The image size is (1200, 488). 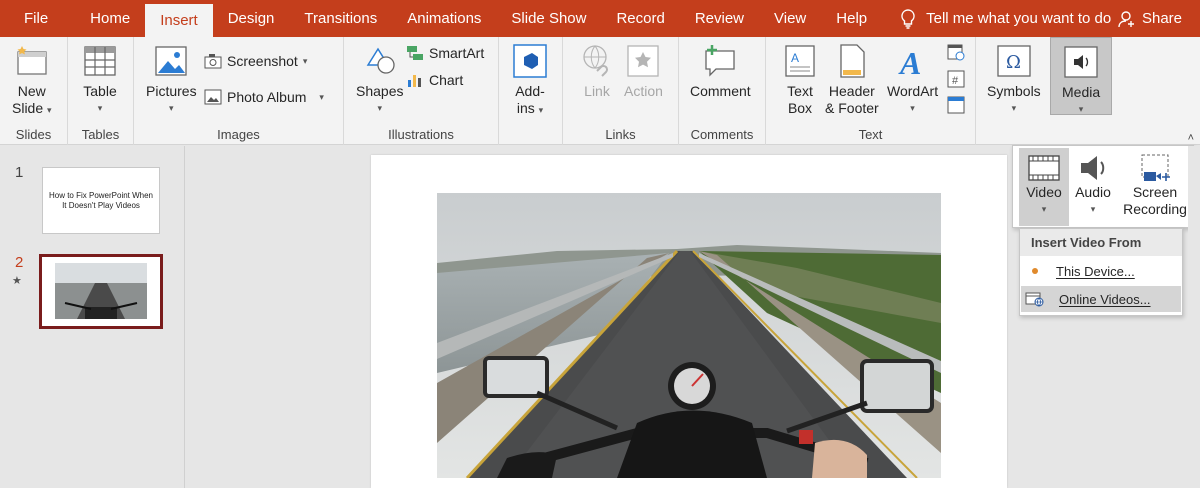 What do you see at coordinates (251, 18) in the screenshot?
I see `tab-design: Design` at bounding box center [251, 18].